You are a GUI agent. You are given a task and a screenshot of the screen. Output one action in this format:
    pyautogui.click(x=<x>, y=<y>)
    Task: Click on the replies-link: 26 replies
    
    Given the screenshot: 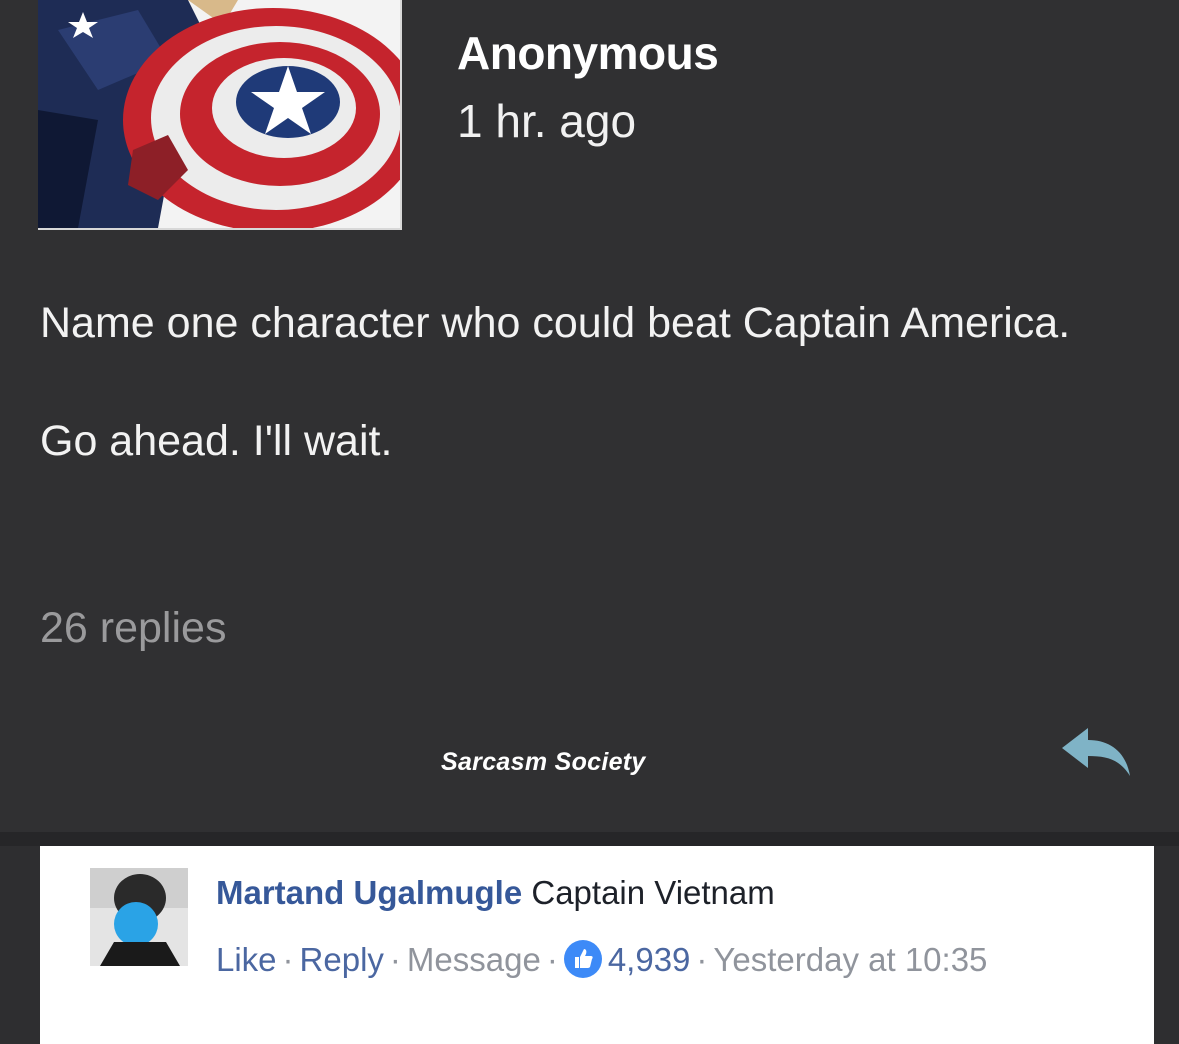 What is the action you would take?
    pyautogui.click(x=133, y=628)
    